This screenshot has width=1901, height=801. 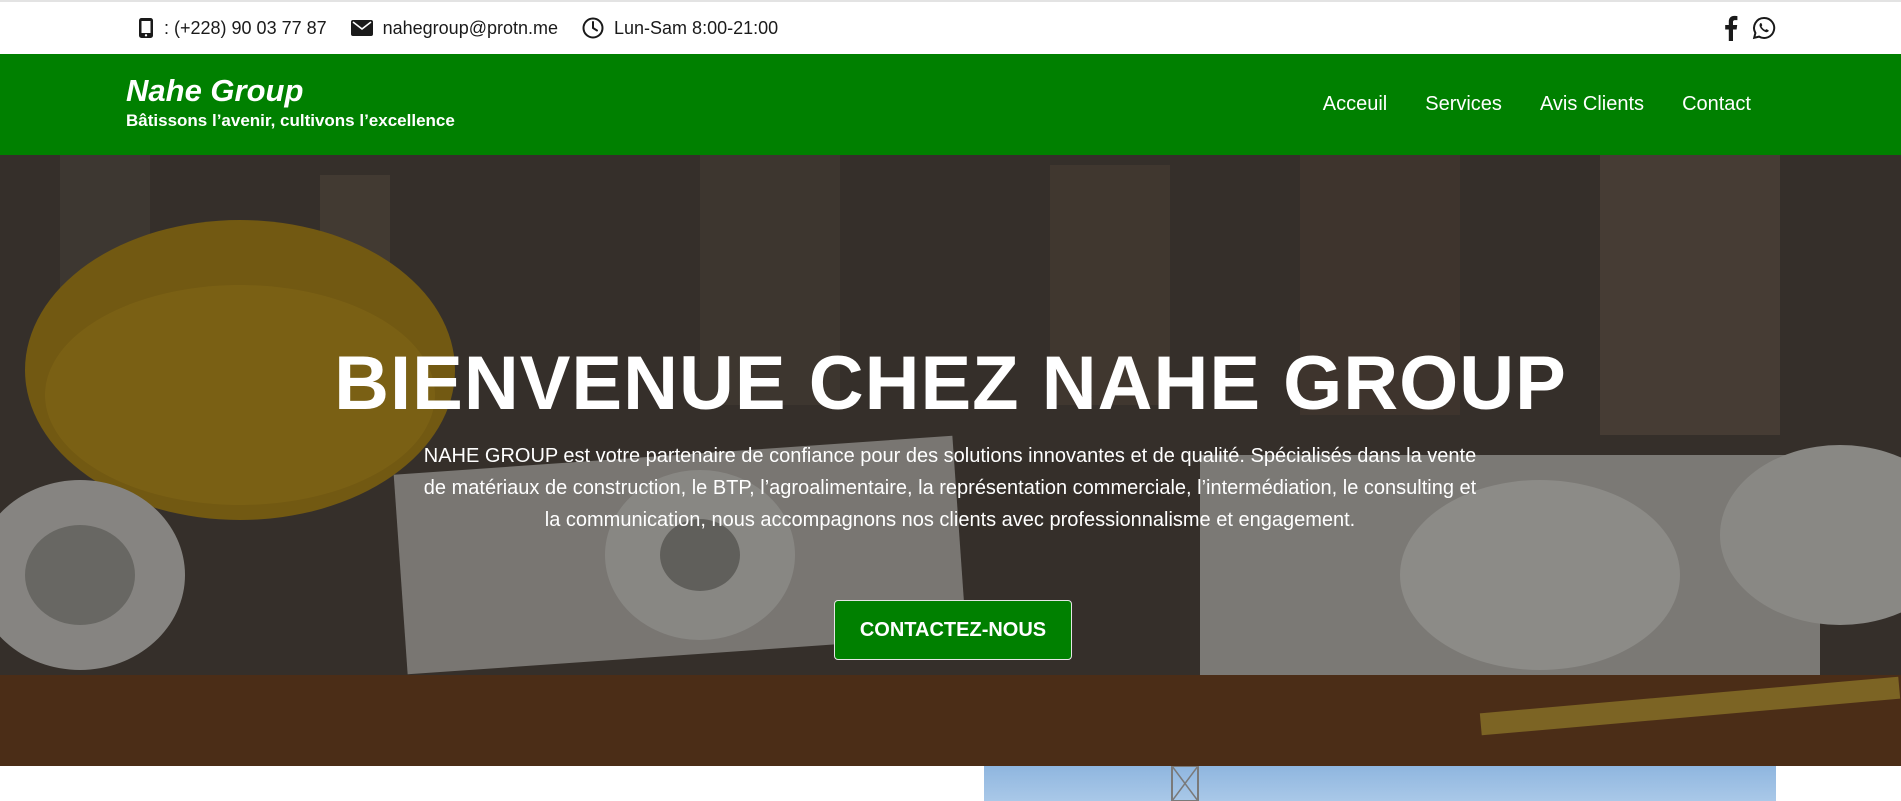 I want to click on brand-name: Nahe Group, so click(x=215, y=90).